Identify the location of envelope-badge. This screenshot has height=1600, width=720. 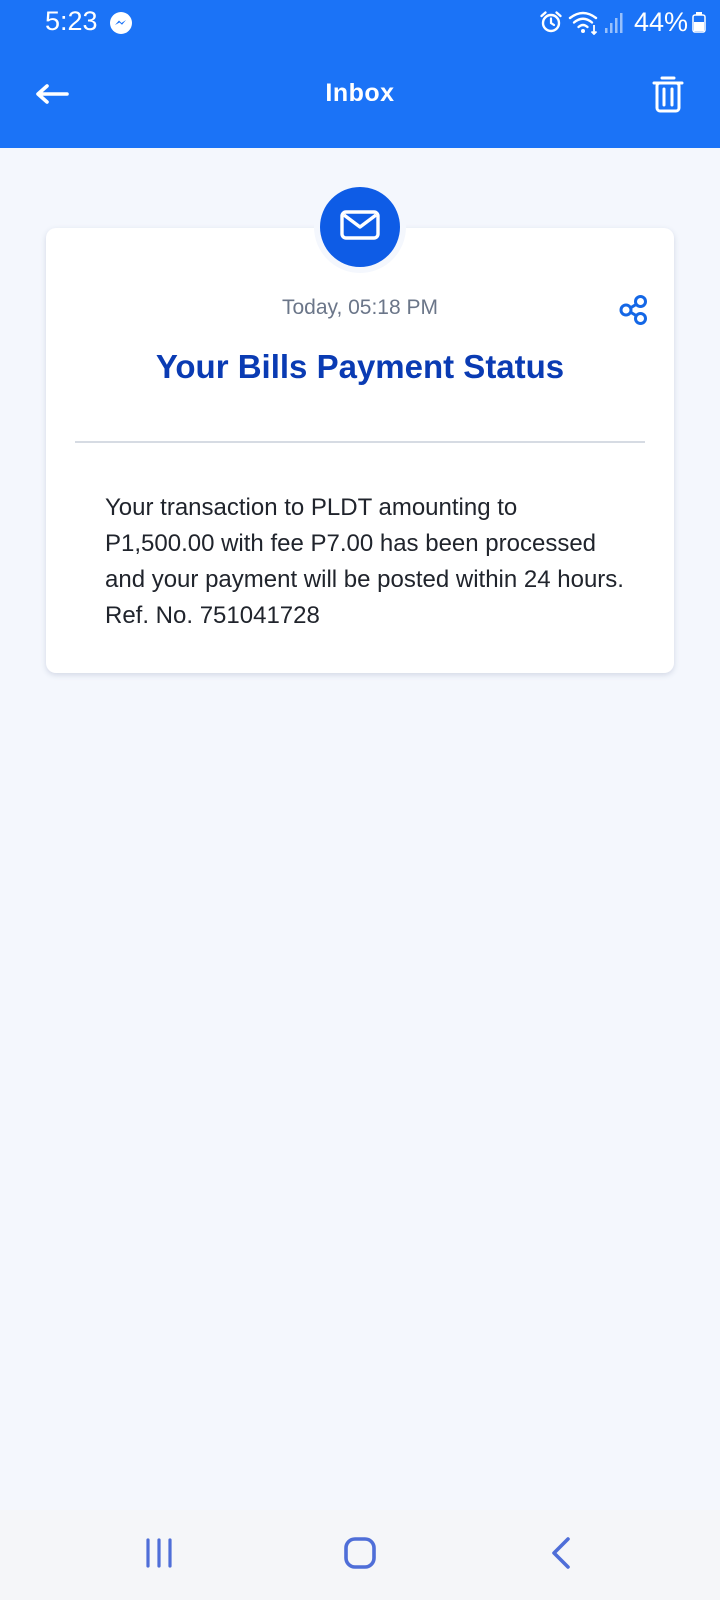
(360, 227).